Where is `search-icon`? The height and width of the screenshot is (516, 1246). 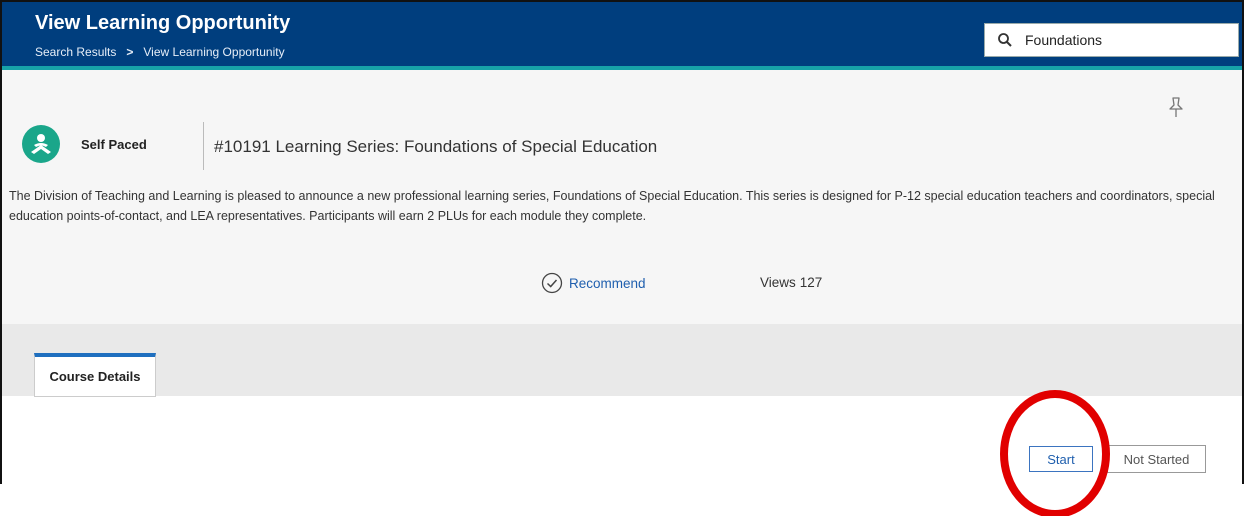 search-icon is located at coordinates (1005, 40).